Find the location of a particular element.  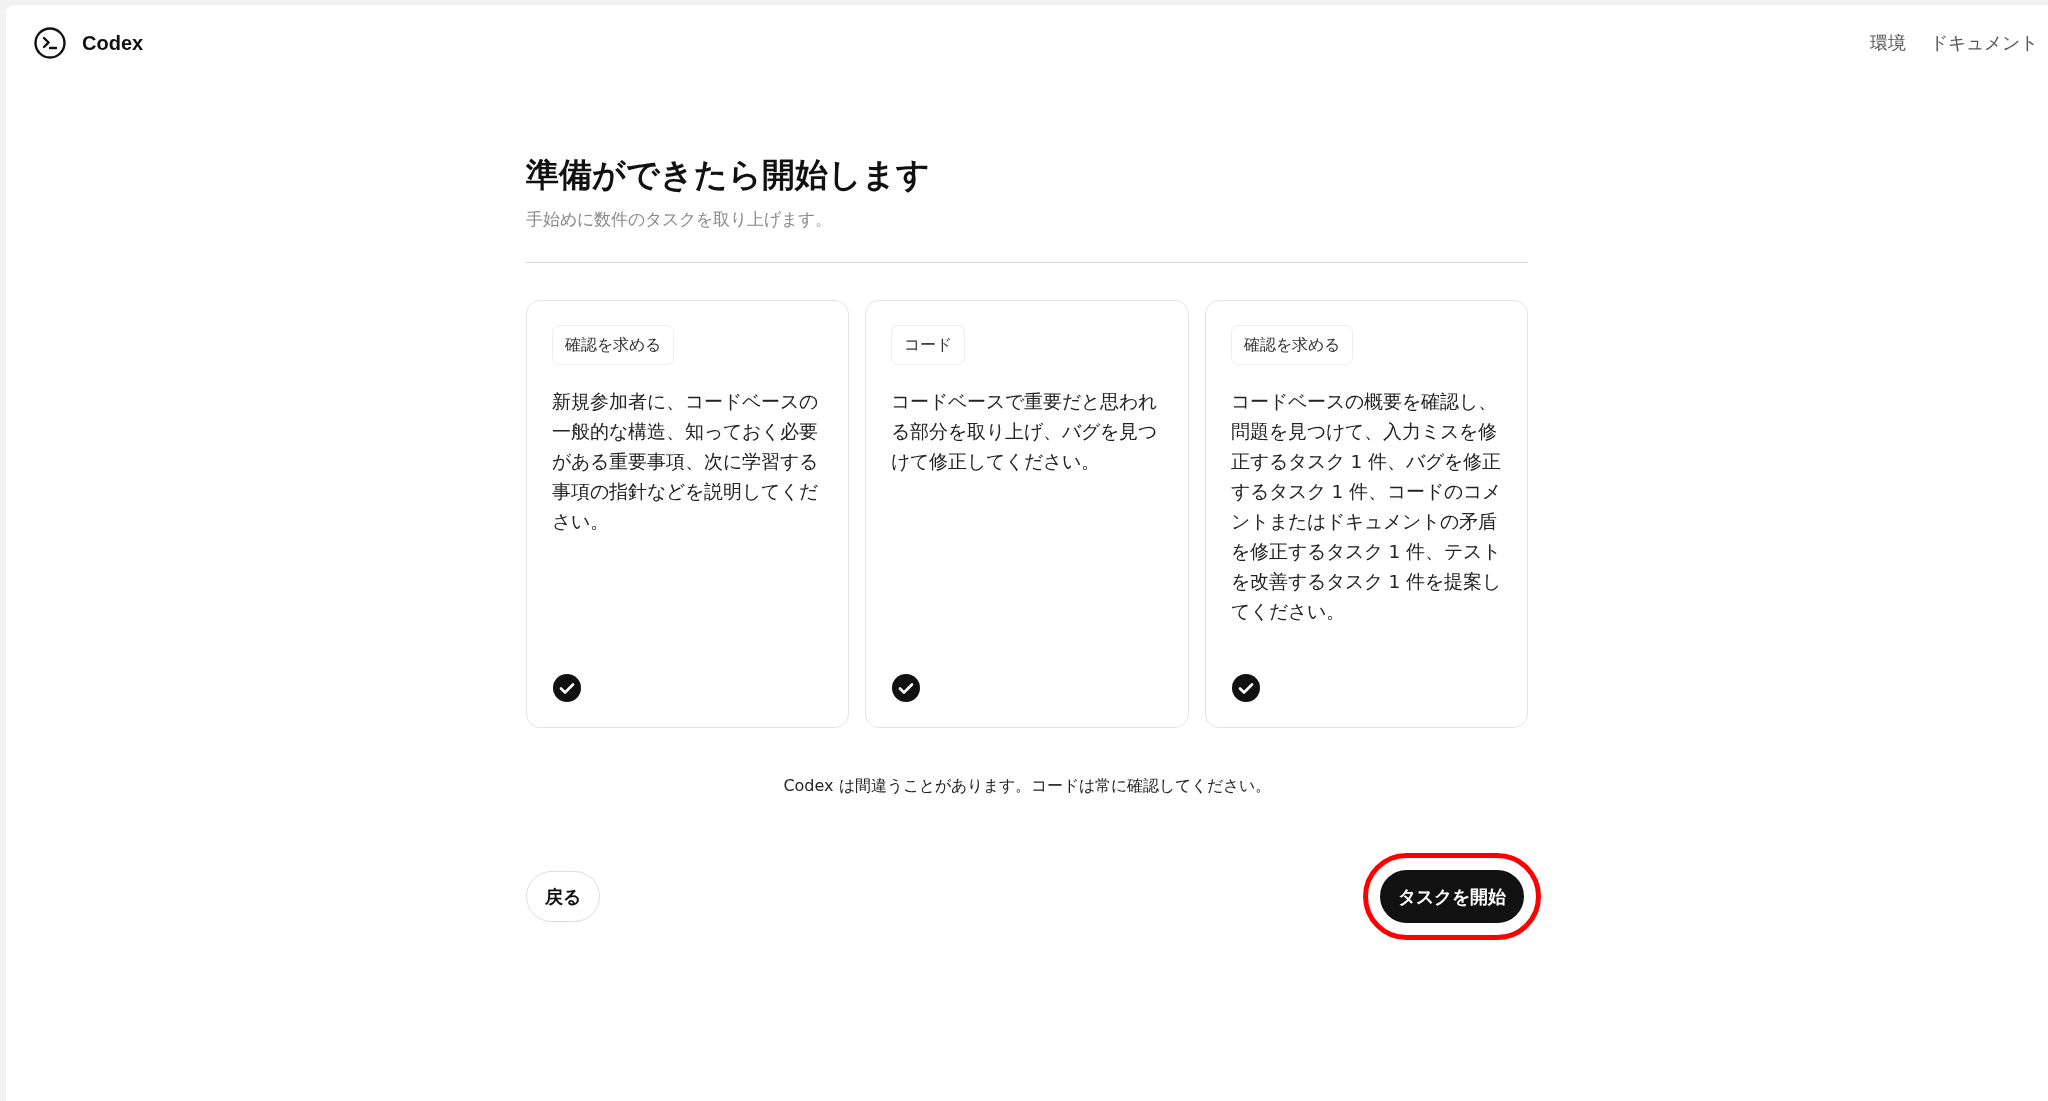

task-card: コード コードベースで重要だと思われる部分を取り上げ、バグを見つけて修正してください。 is located at coordinates (1027, 514).